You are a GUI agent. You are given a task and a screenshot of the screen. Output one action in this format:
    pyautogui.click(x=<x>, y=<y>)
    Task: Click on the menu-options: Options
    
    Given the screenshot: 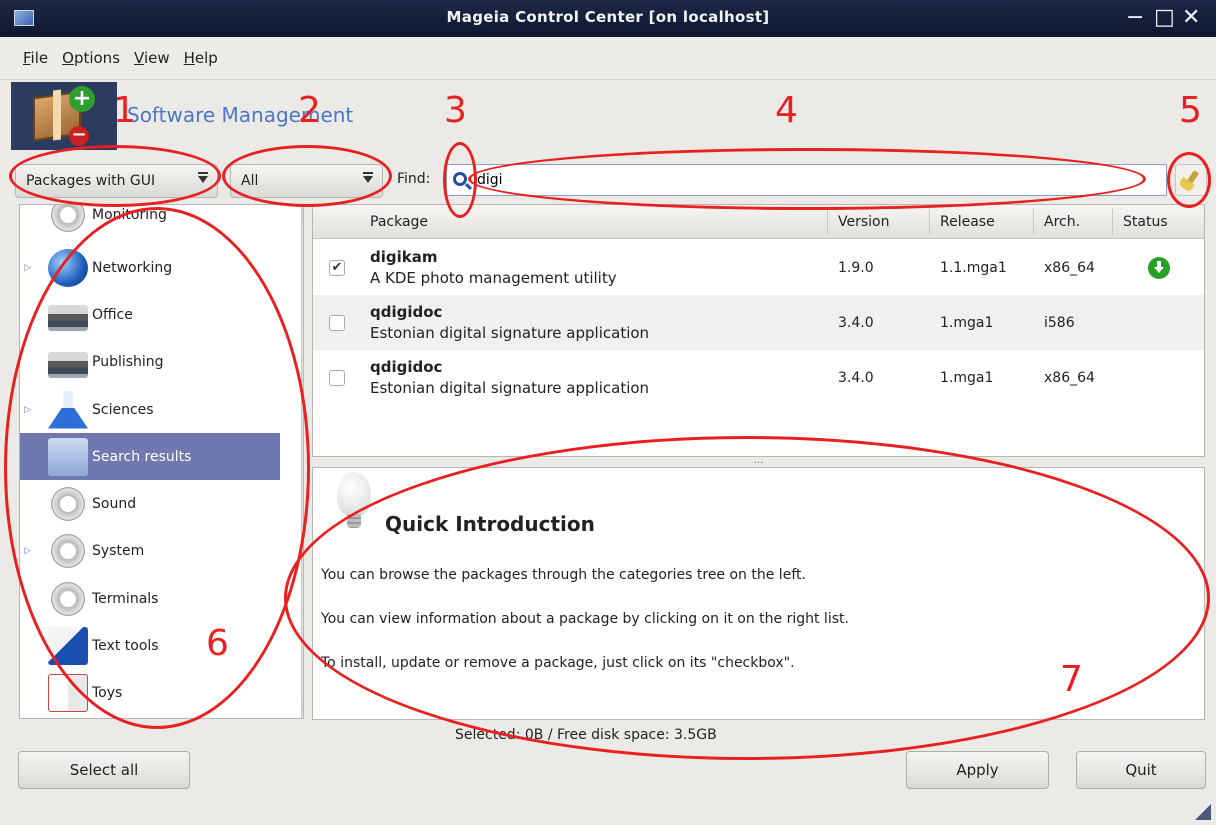 What is the action you would take?
    pyautogui.click(x=91, y=58)
    